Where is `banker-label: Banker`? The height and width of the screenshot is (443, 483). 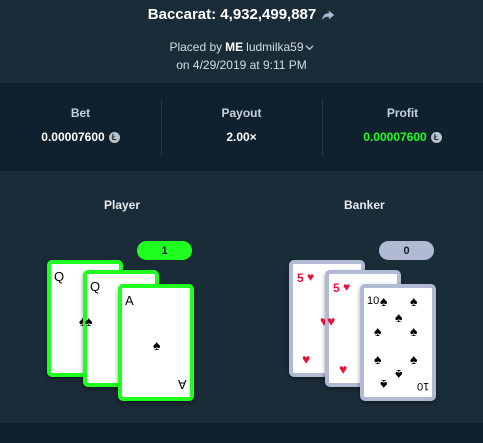 banker-label: Banker is located at coordinates (364, 205).